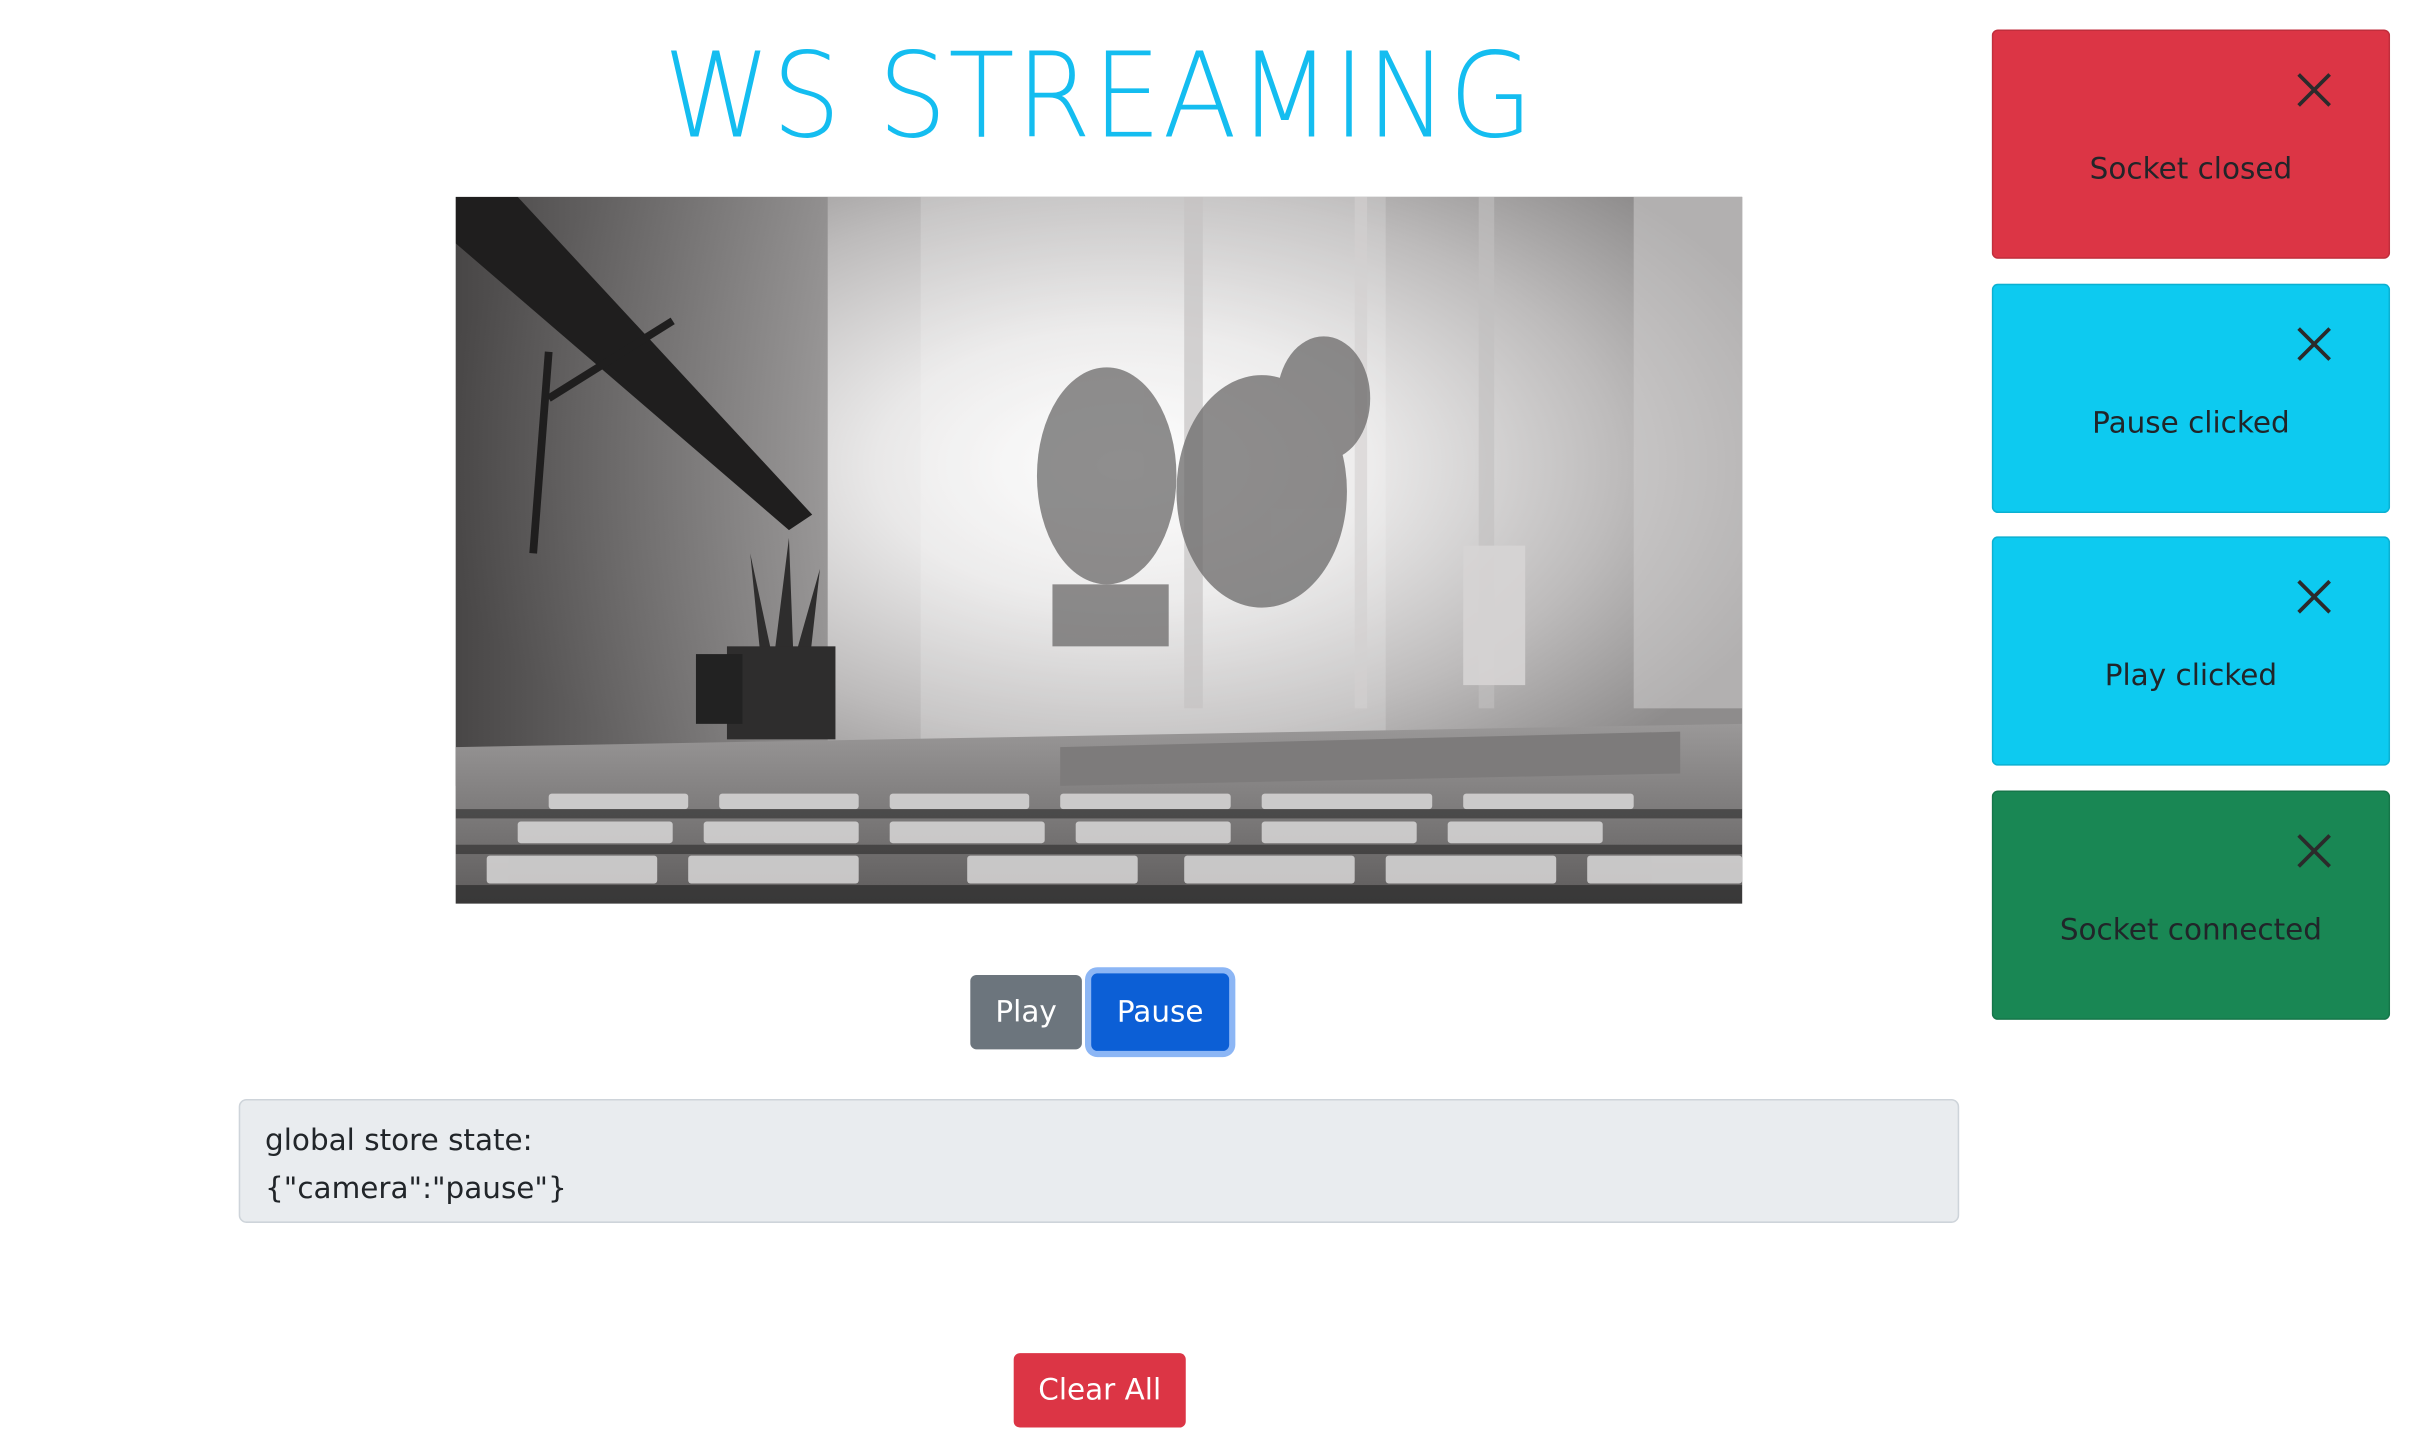  Describe the element at coordinates (416, 1188) in the screenshot. I see `state-value: {"camera":"pause"}` at that location.